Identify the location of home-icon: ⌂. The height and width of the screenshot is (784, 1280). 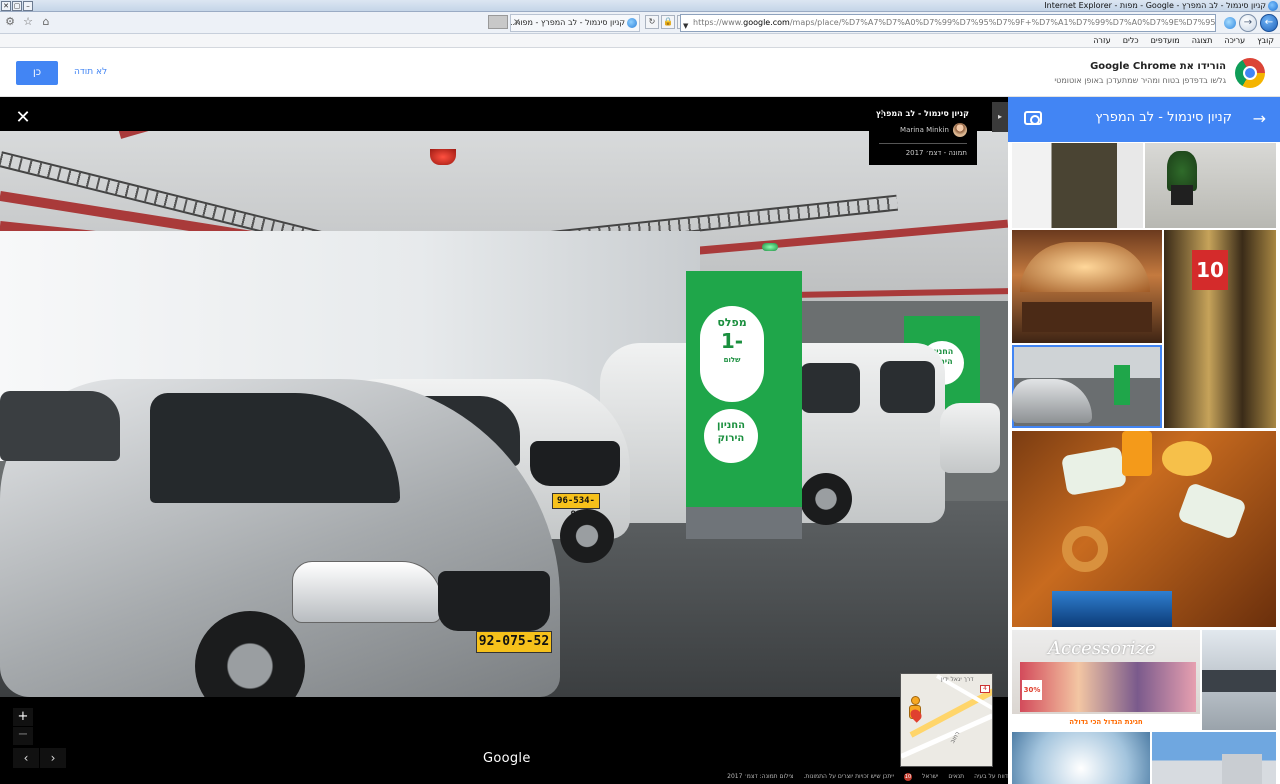
(46, 22).